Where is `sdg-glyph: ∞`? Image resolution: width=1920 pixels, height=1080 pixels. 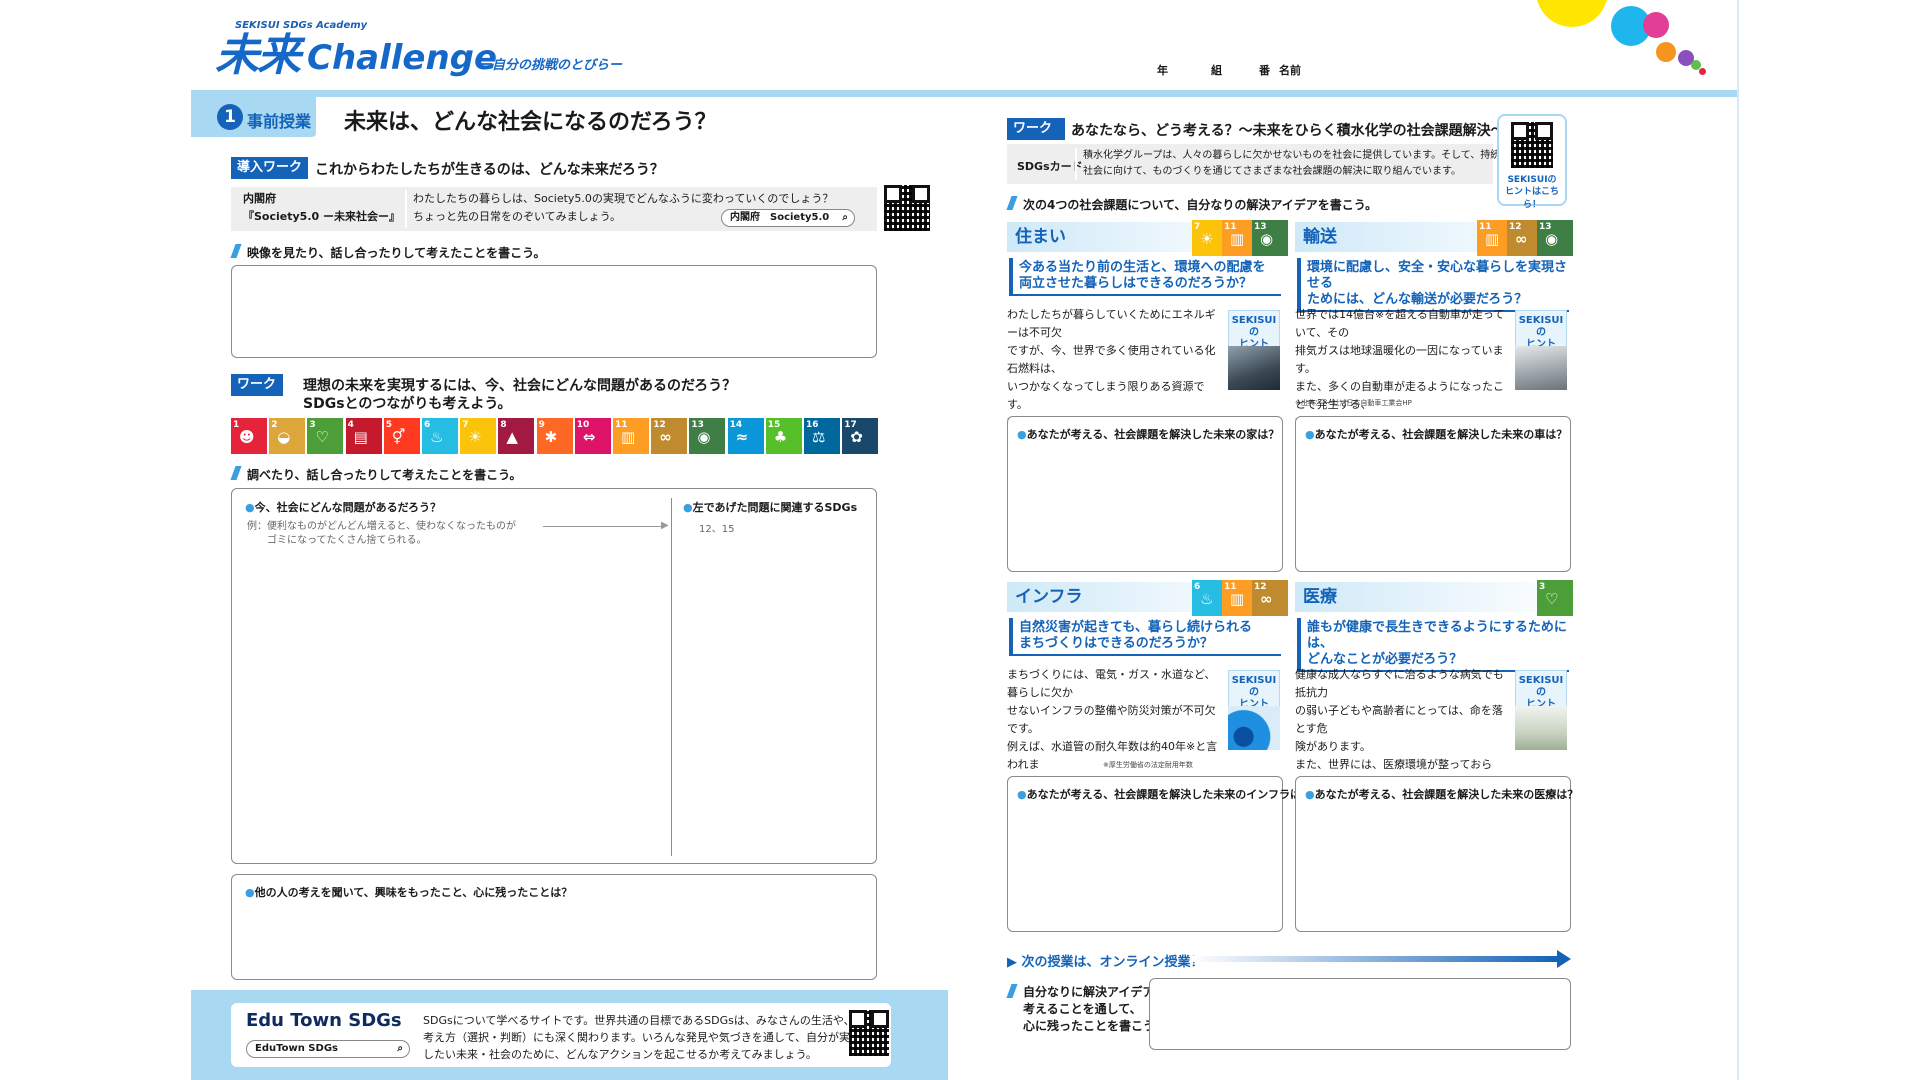
sdg-glyph: ∞ is located at coordinates (665, 437).